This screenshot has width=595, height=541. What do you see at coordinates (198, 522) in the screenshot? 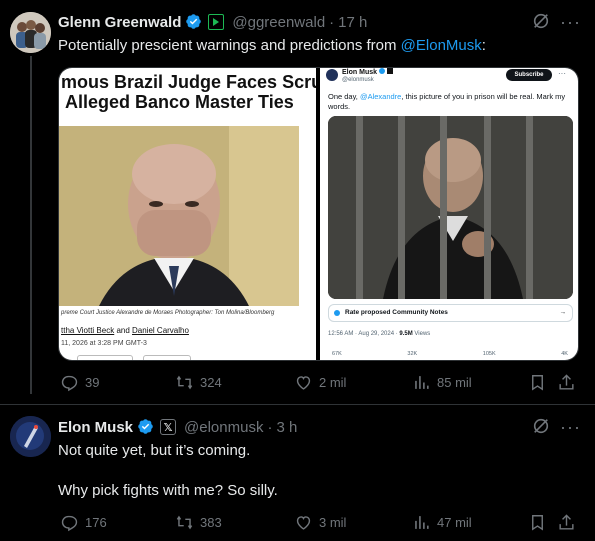
I see `repost-button: 383` at bounding box center [198, 522].